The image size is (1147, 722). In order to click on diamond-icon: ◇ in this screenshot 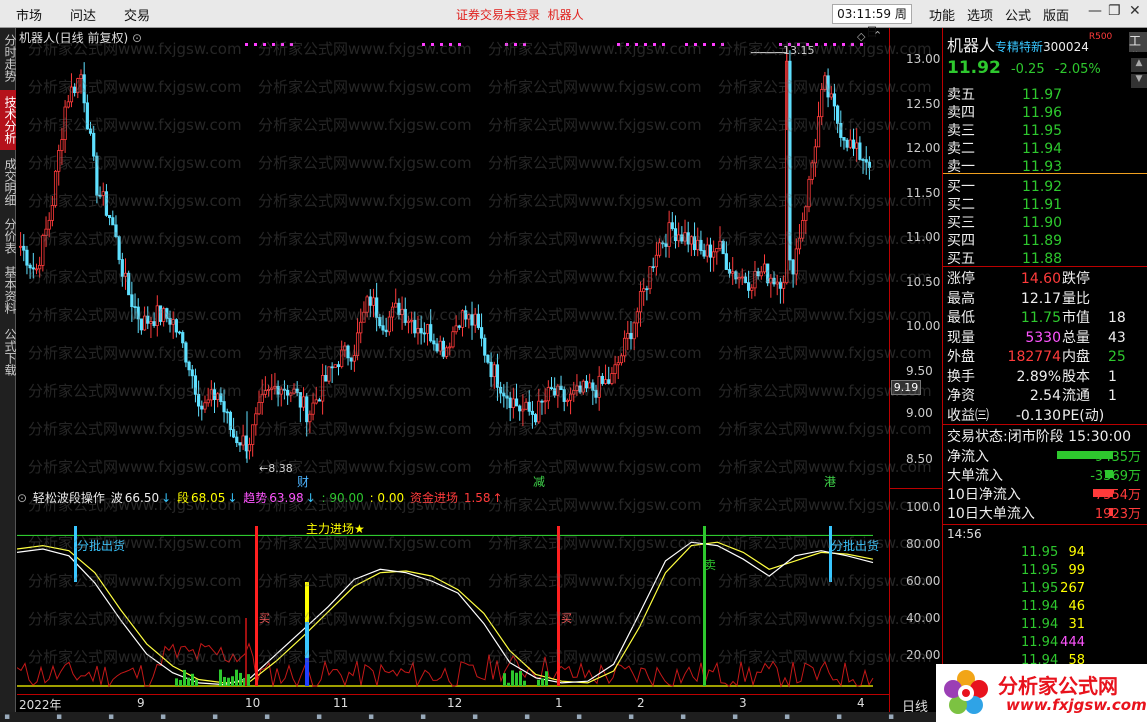, I will do `click(861, 36)`.